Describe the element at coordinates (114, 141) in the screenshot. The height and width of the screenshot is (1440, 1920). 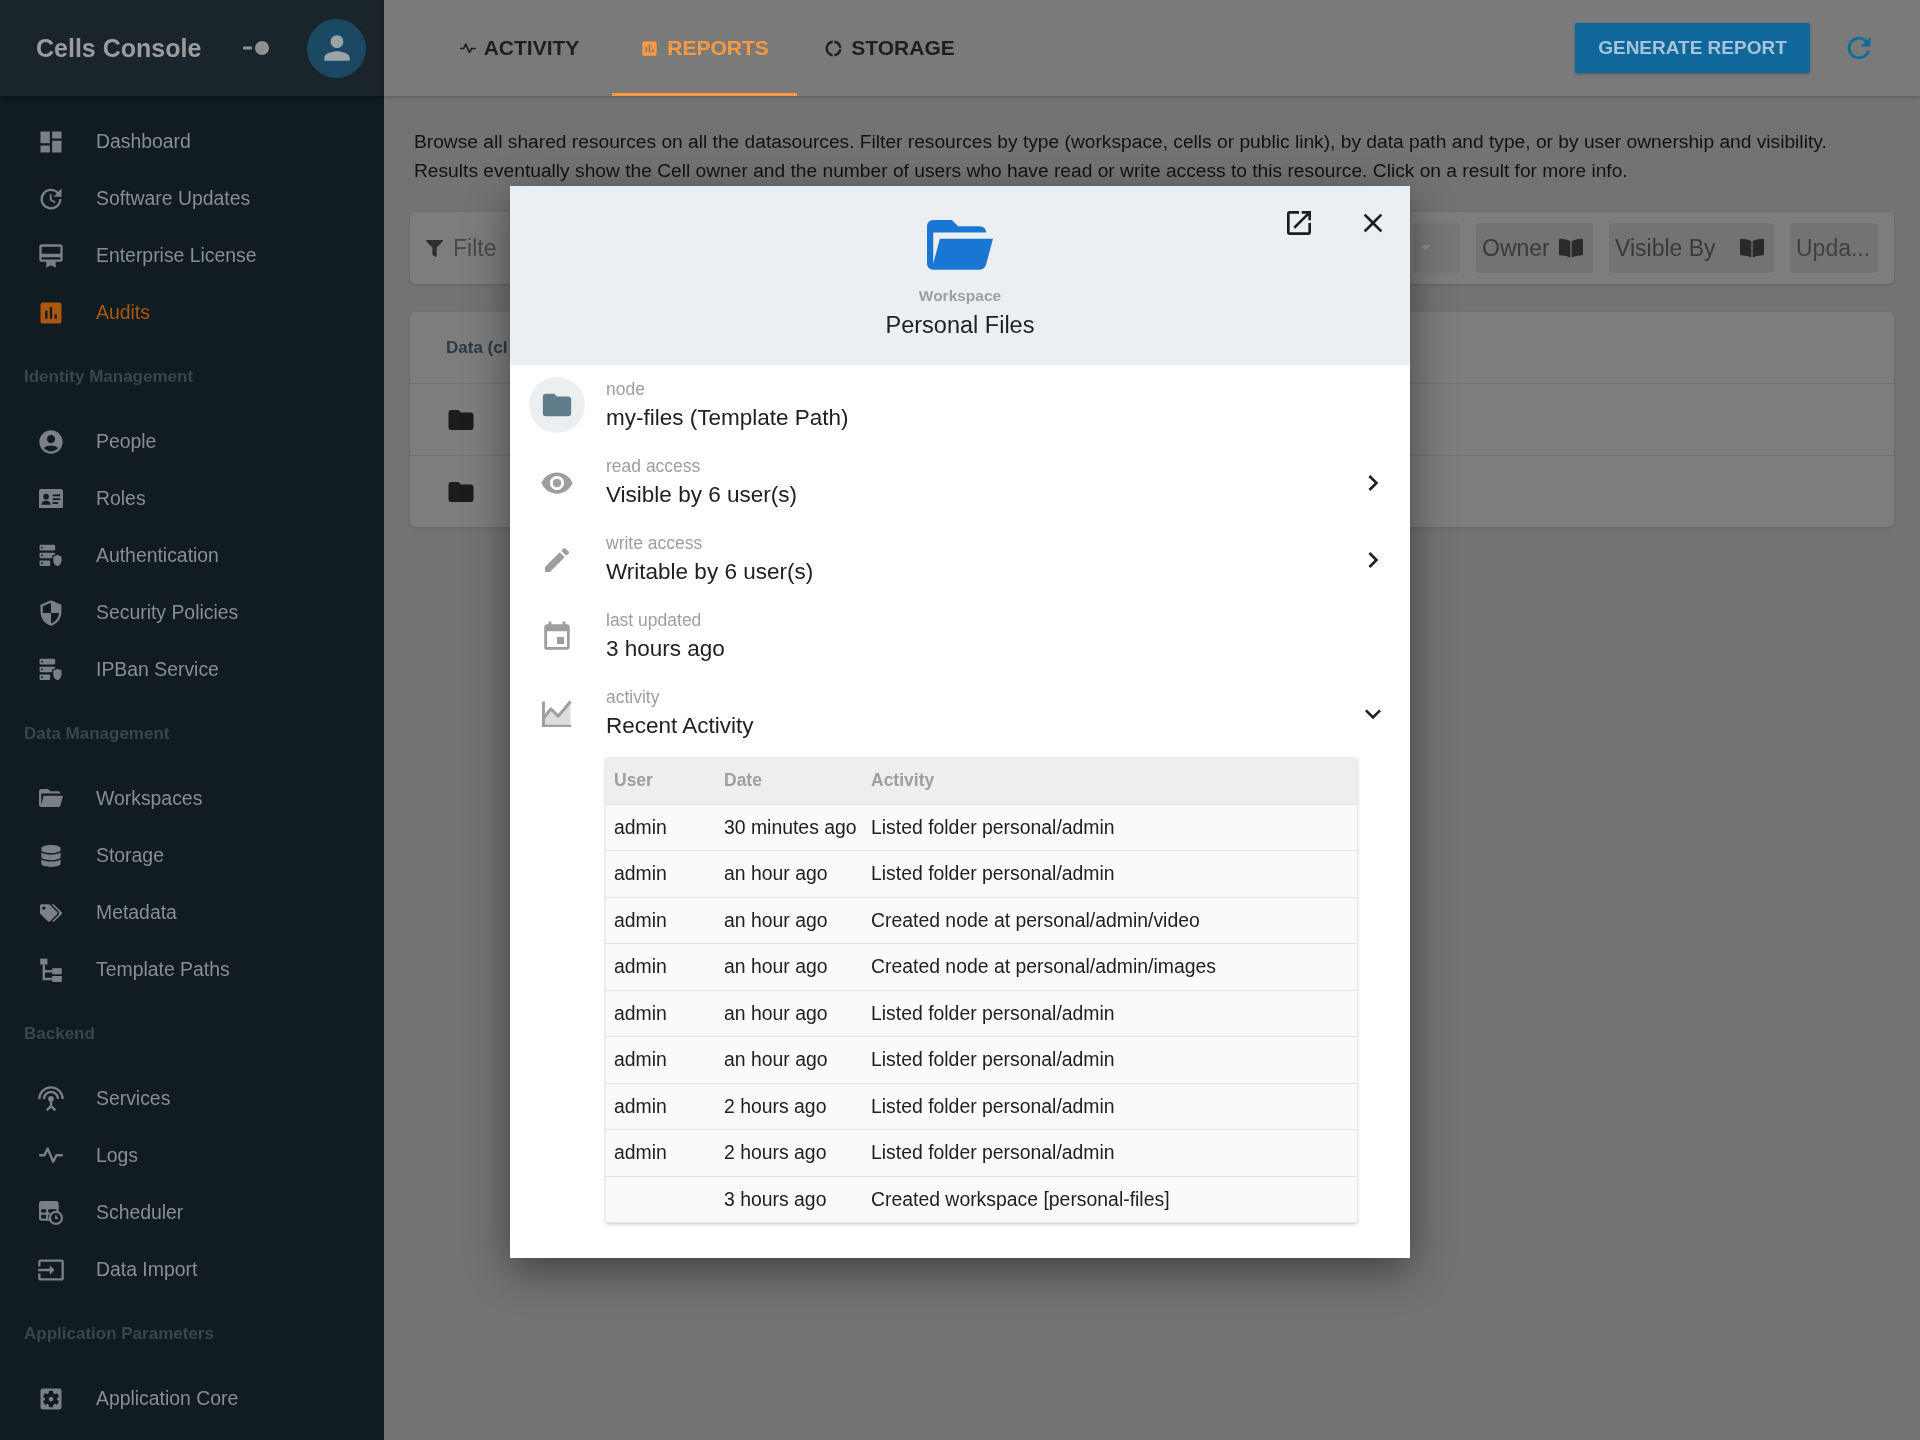
I see `nav-item: Dashboard` at that location.